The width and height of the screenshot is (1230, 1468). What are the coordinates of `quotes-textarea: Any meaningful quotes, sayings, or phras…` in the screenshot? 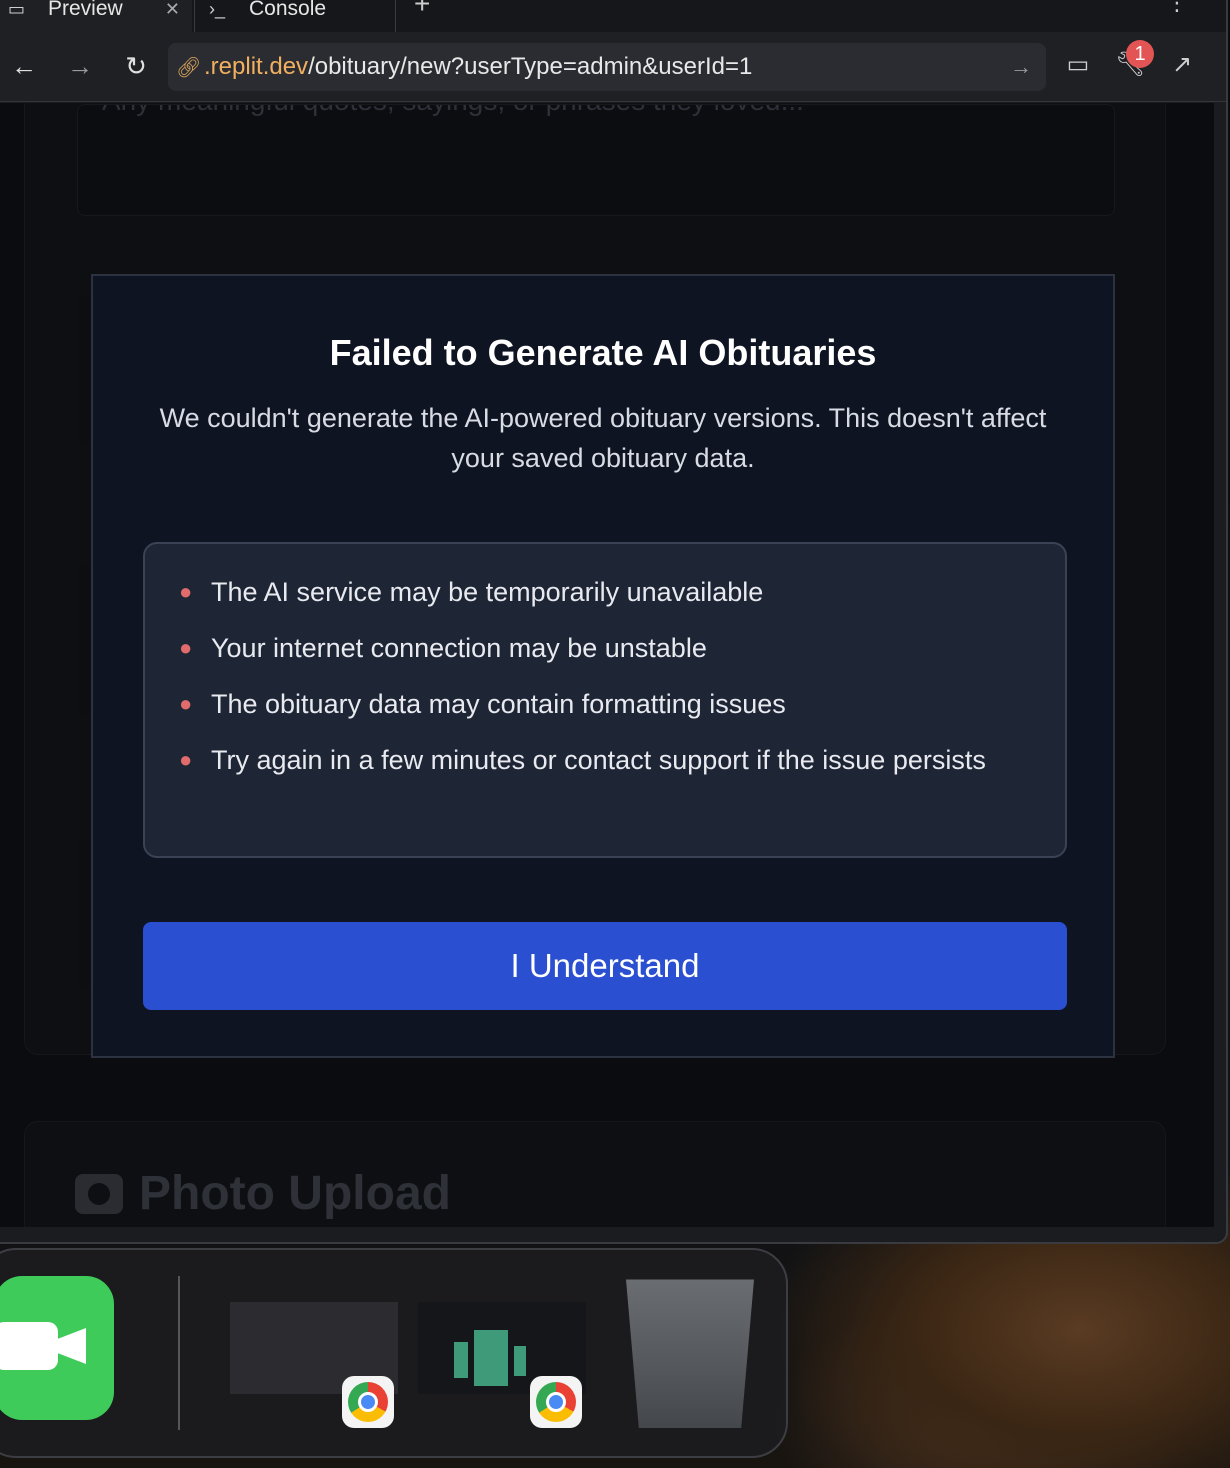 It's located at (596, 160).